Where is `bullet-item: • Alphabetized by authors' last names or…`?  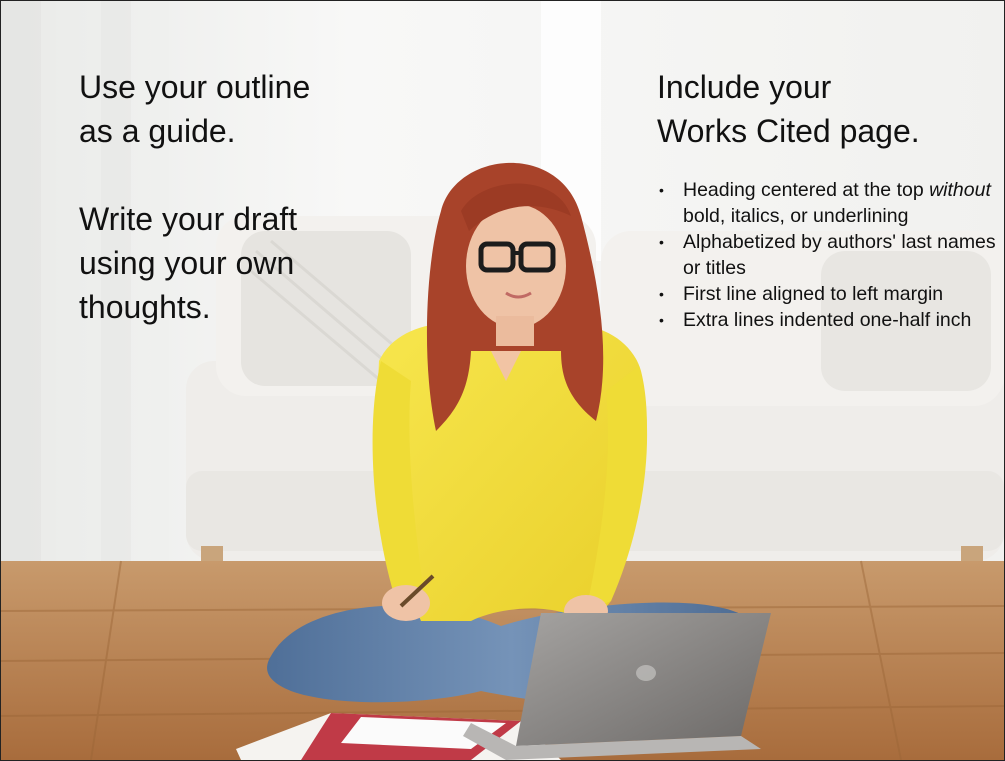 bullet-item: • Alphabetized by authors' last names or… is located at coordinates (827, 255).